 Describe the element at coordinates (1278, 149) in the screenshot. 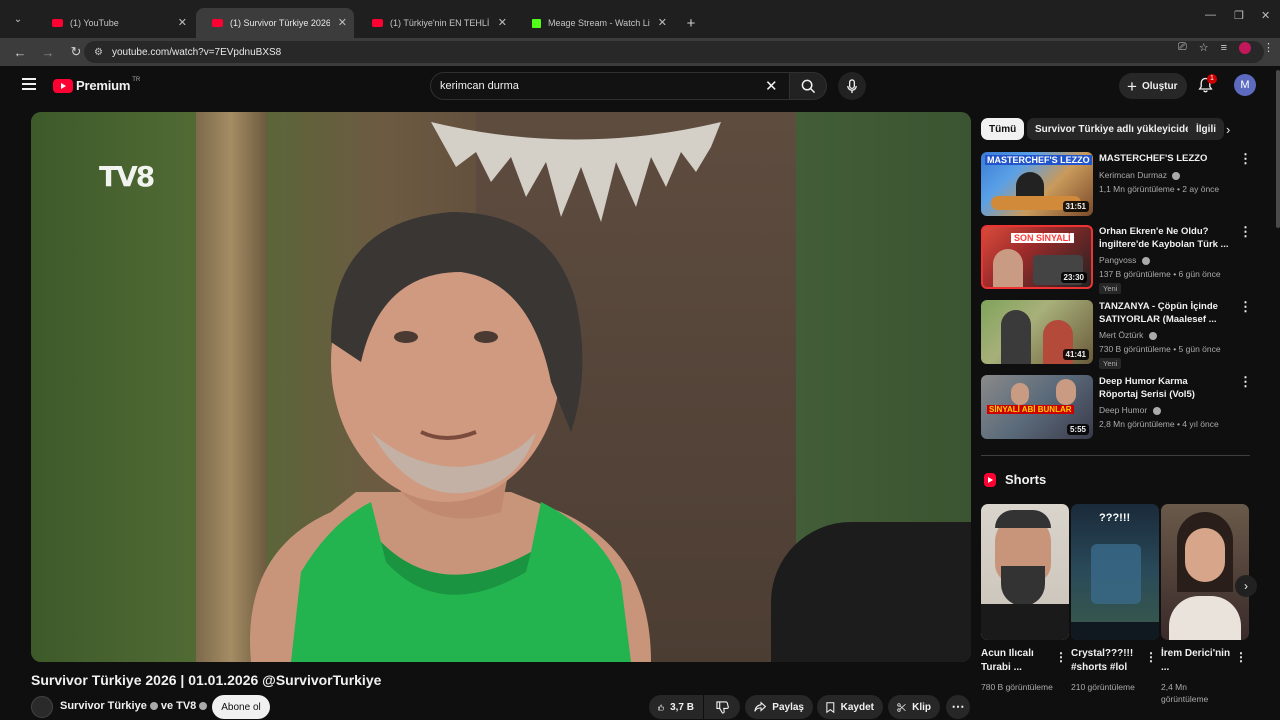

I see `page-scrollbar` at that location.